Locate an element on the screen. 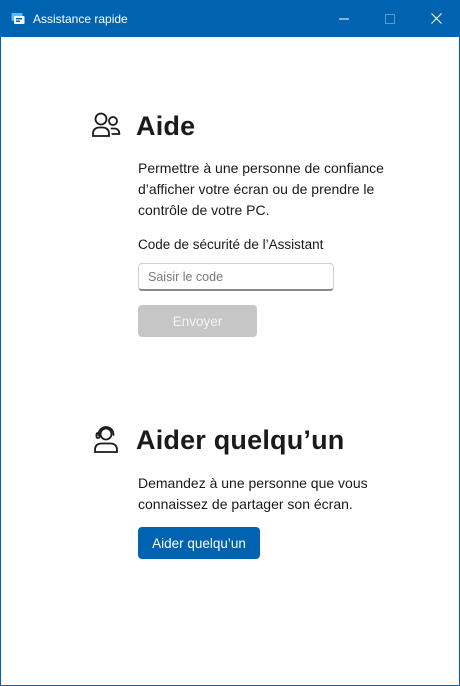  maximize-button is located at coordinates (390, 18).